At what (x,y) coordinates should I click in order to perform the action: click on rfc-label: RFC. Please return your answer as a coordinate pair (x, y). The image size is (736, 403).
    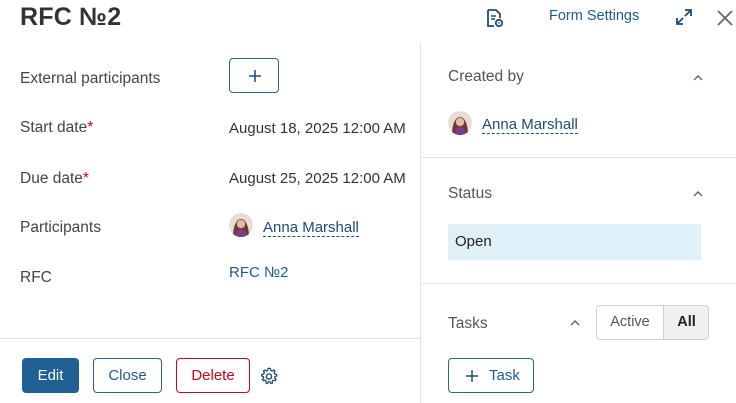
    Looking at the image, I should click on (36, 277).